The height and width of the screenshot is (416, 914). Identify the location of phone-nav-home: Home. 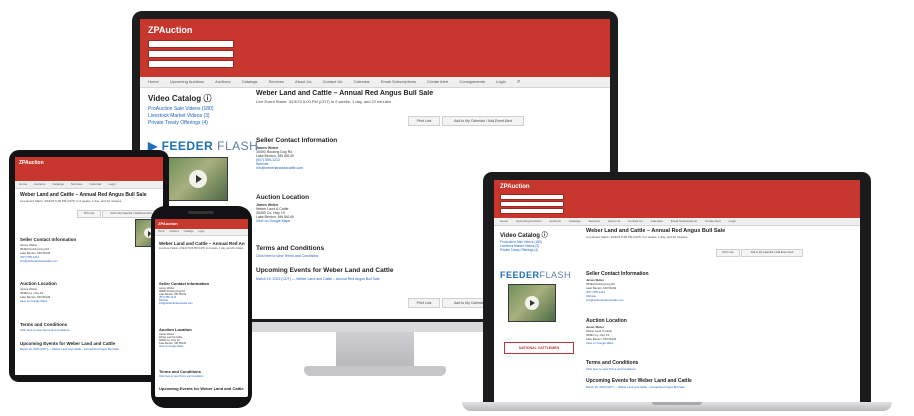
(161, 232).